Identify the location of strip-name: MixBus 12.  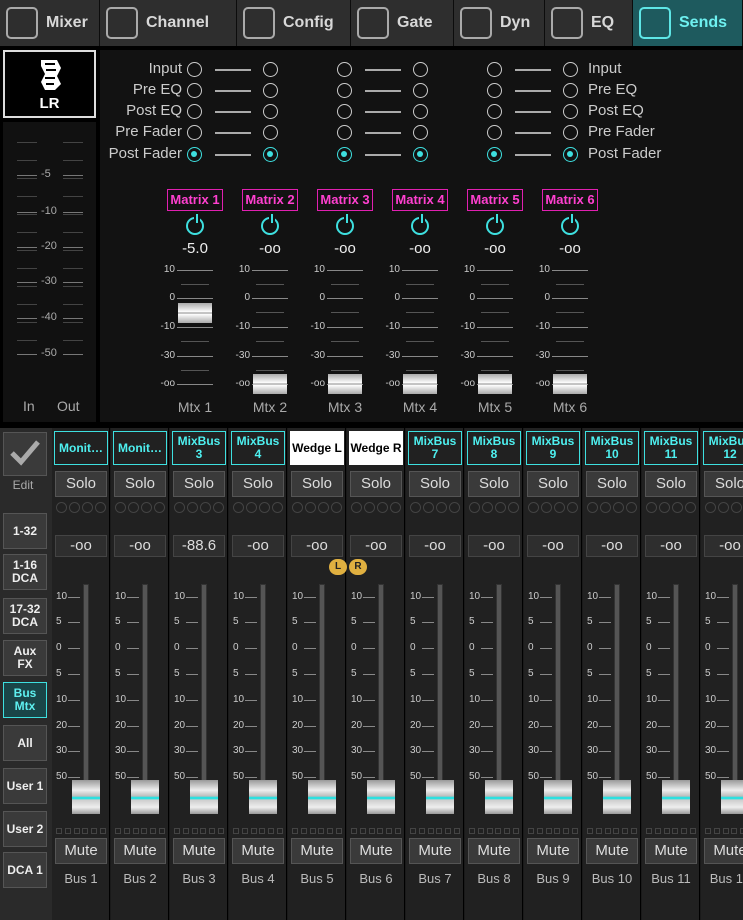
(723, 448).